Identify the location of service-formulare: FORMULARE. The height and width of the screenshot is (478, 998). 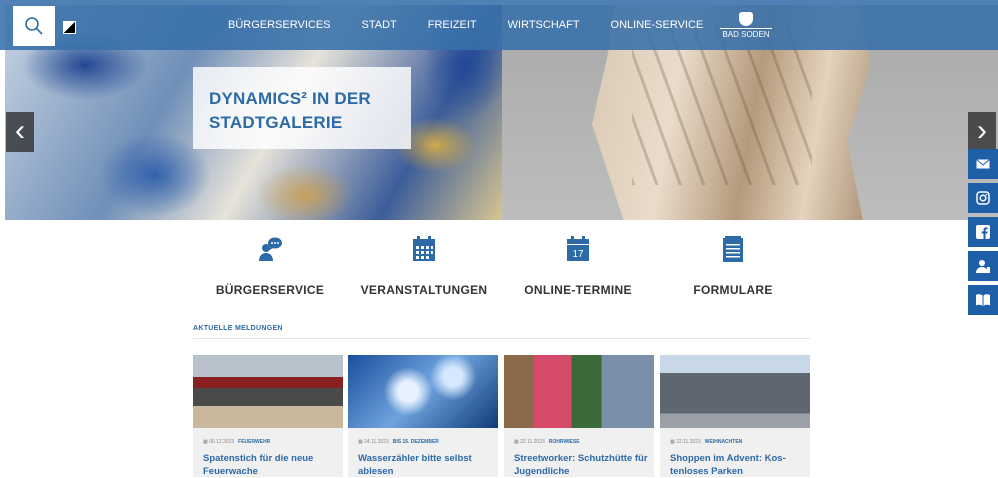
(733, 266).